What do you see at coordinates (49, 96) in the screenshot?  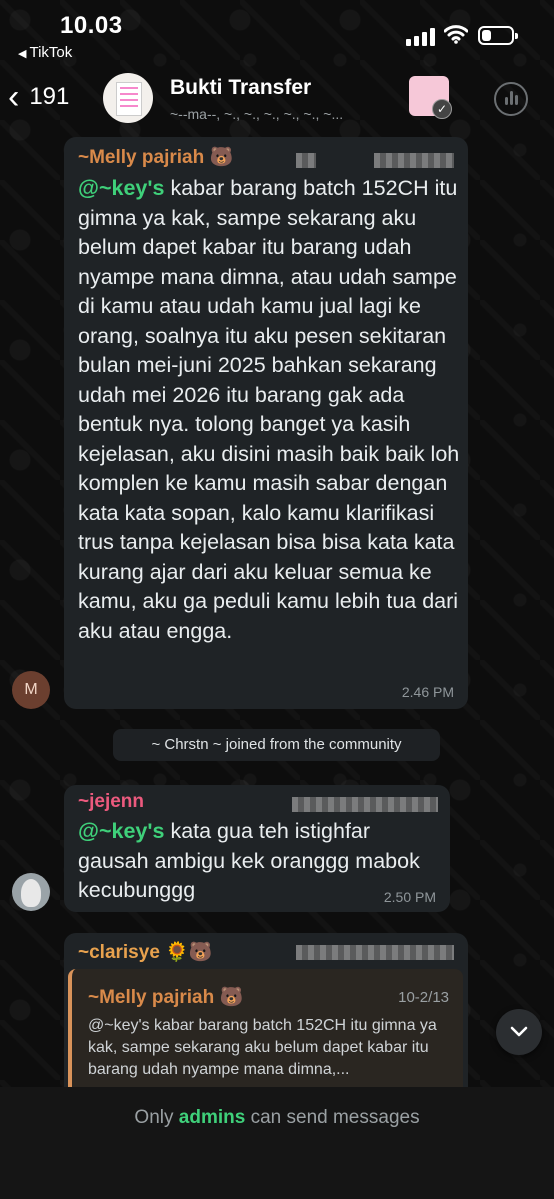 I see `unread-count: 191` at bounding box center [49, 96].